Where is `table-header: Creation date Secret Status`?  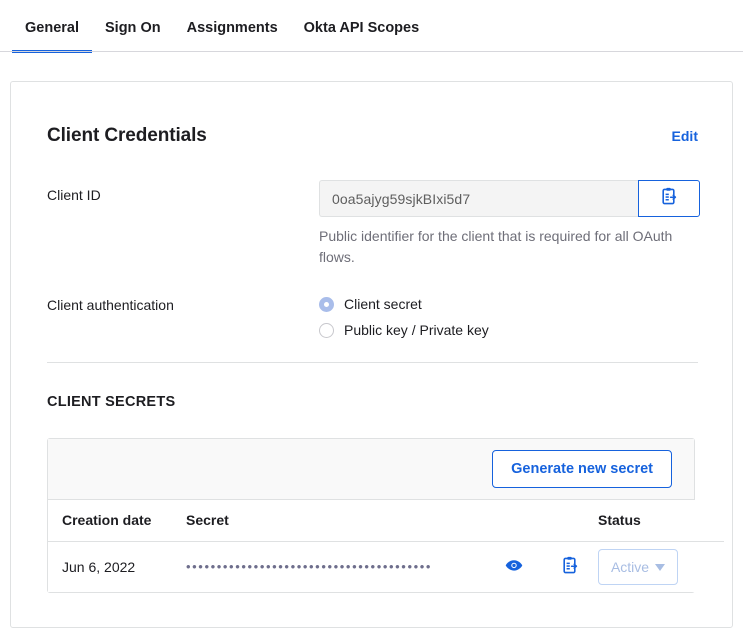 table-header: Creation date Secret Status is located at coordinates (386, 521).